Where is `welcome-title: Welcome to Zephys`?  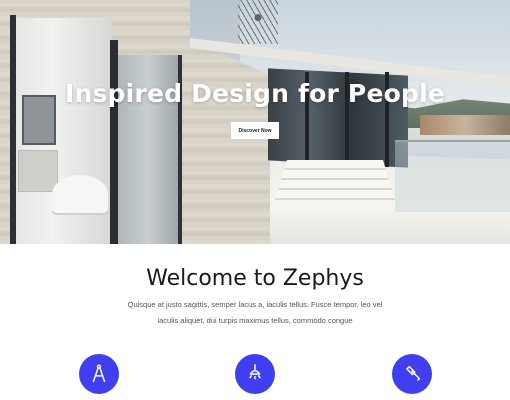
welcome-title: Welcome to Zephys is located at coordinates (255, 278).